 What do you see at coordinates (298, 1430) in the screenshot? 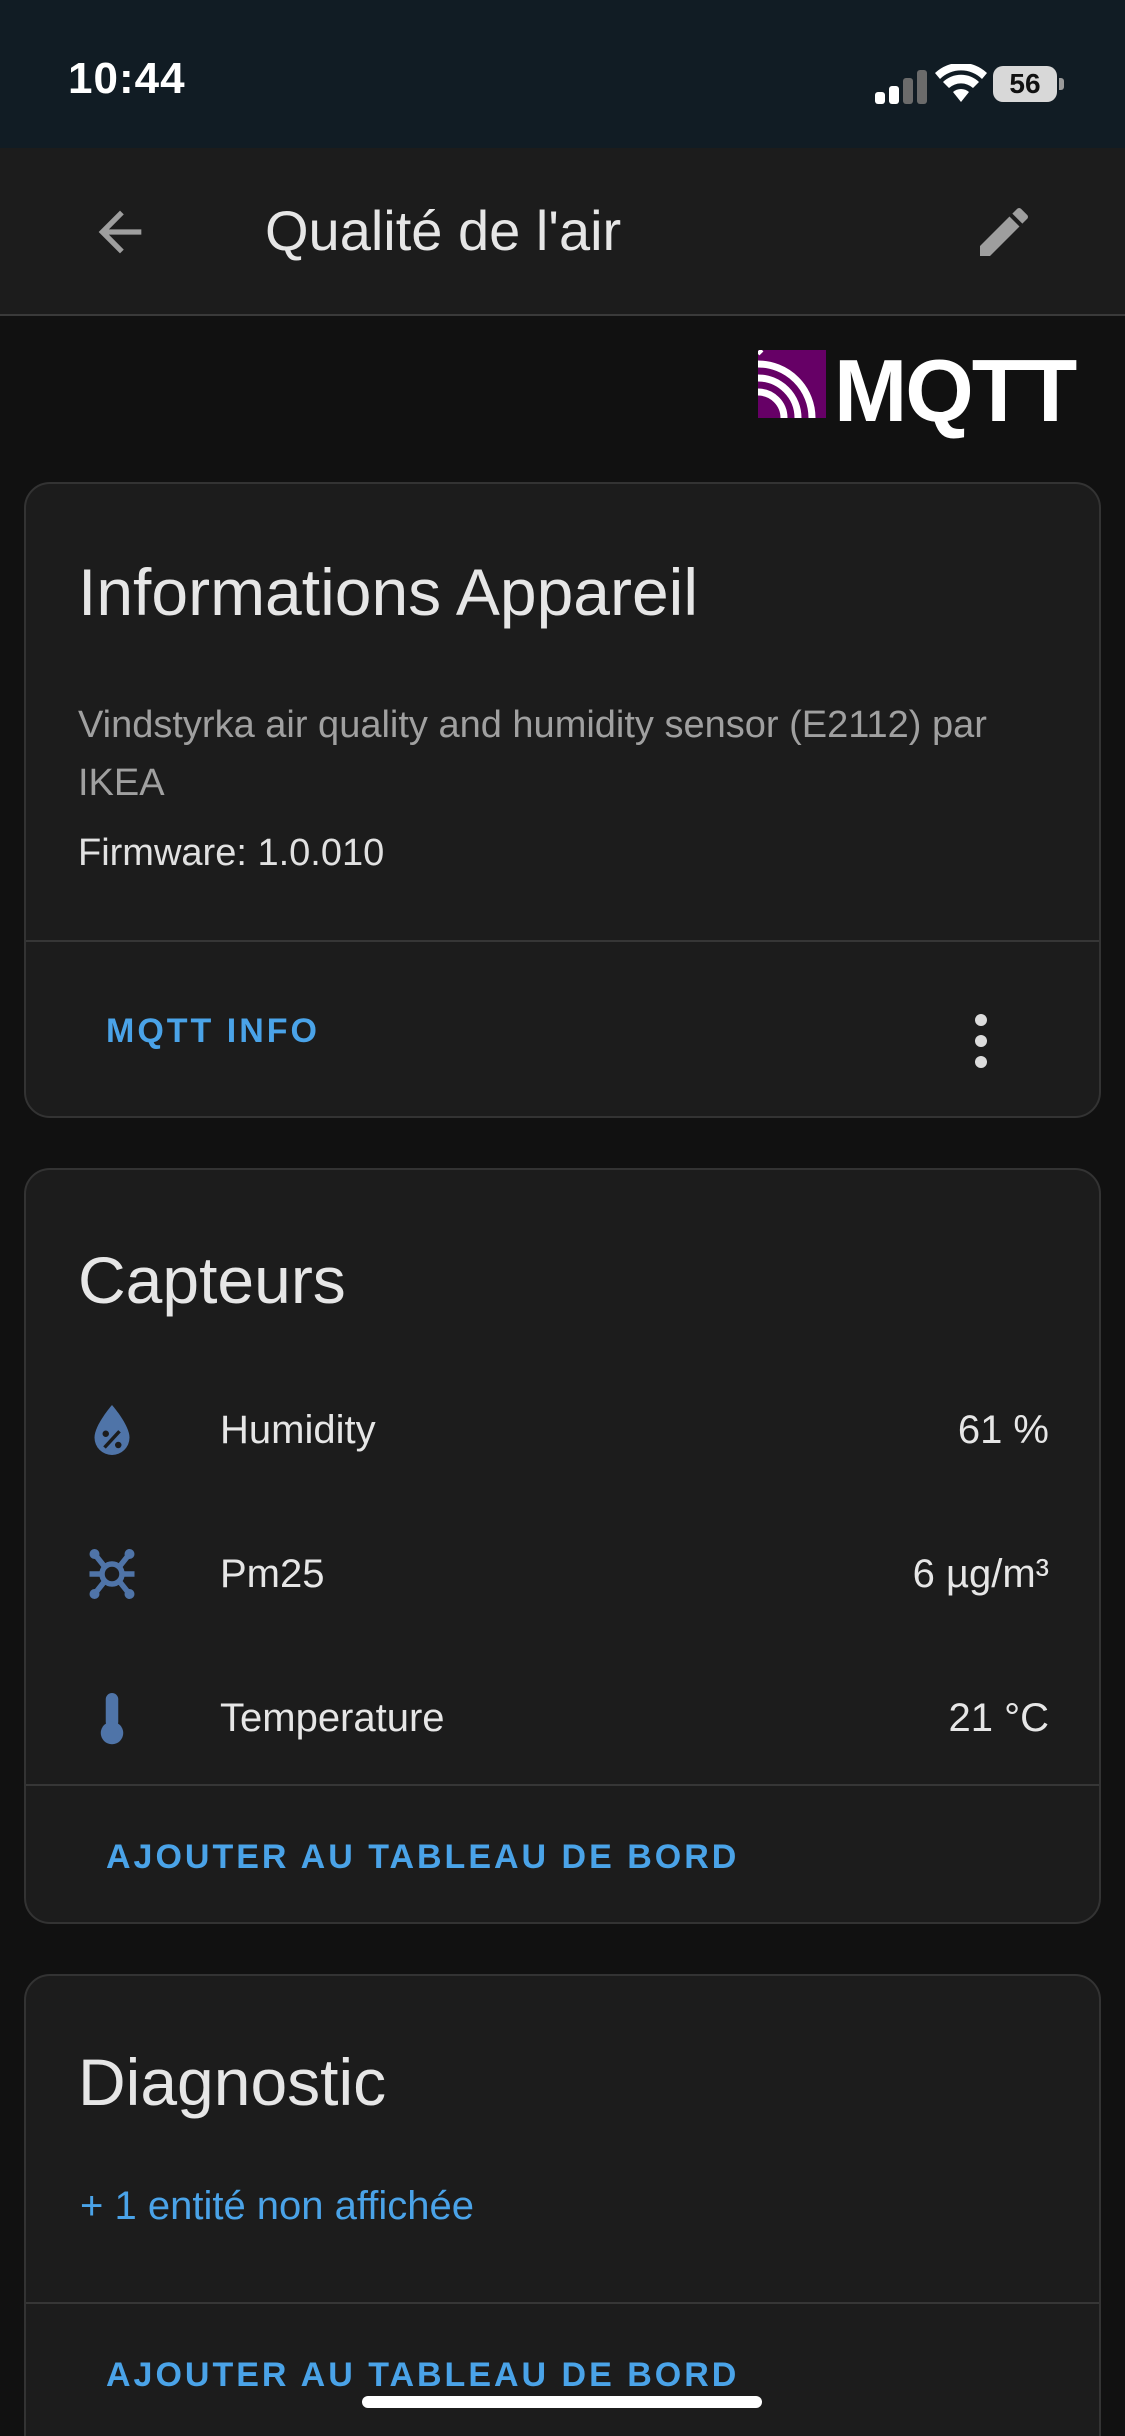
I see `sensor-name: Humidity` at bounding box center [298, 1430].